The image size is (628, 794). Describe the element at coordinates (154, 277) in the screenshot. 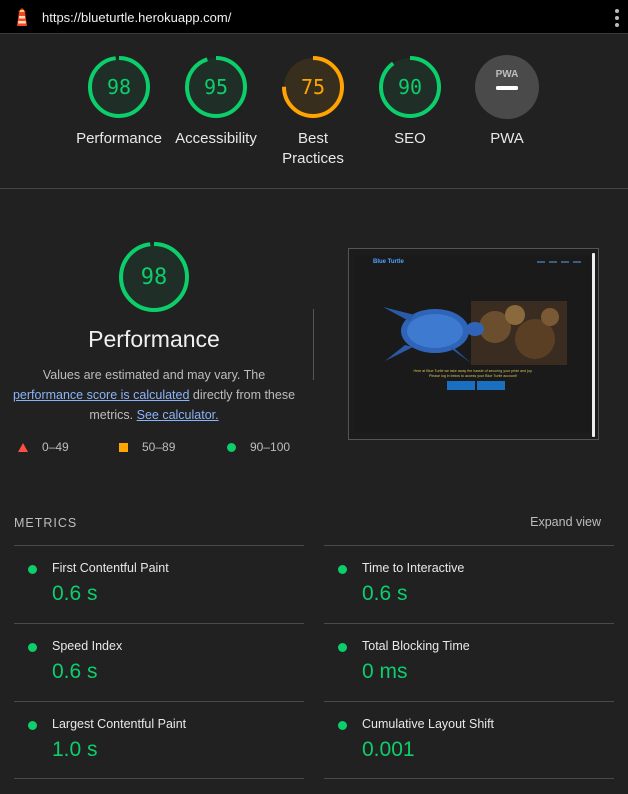

I see `performance-score: 98` at that location.